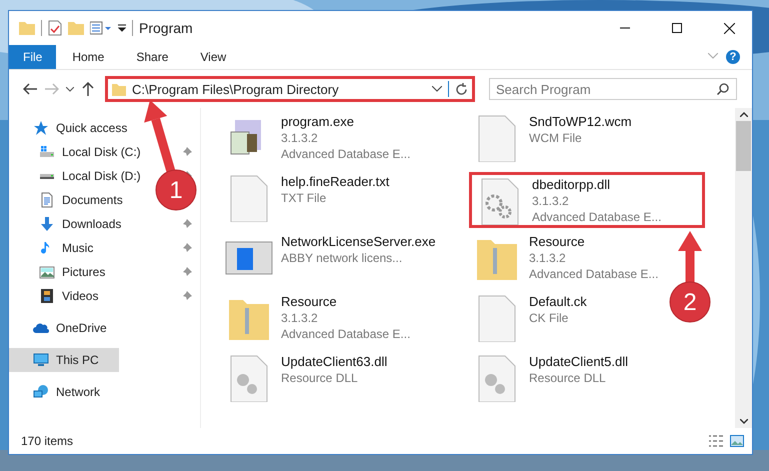 The height and width of the screenshot is (471, 769). I want to click on nav-item: Pictures, so click(59, 272).